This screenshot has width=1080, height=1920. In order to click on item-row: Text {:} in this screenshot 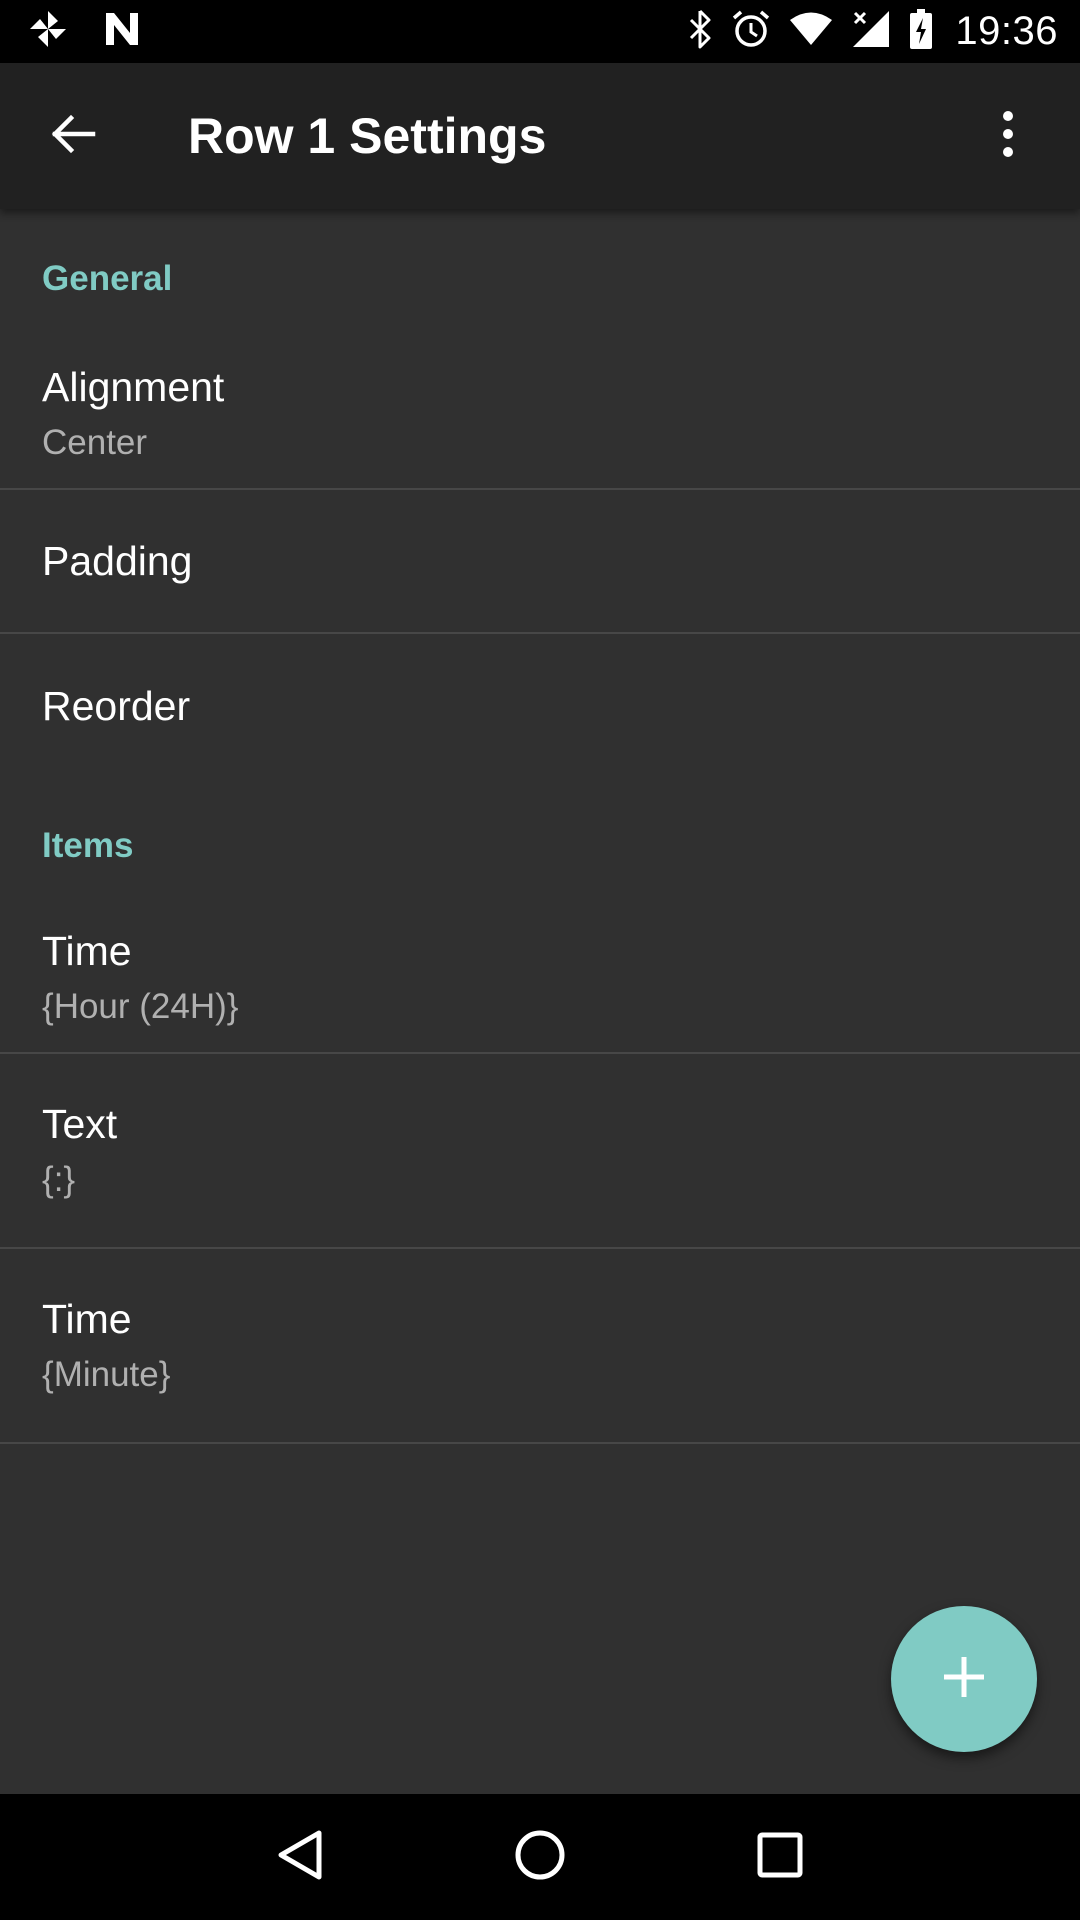, I will do `click(540, 1151)`.